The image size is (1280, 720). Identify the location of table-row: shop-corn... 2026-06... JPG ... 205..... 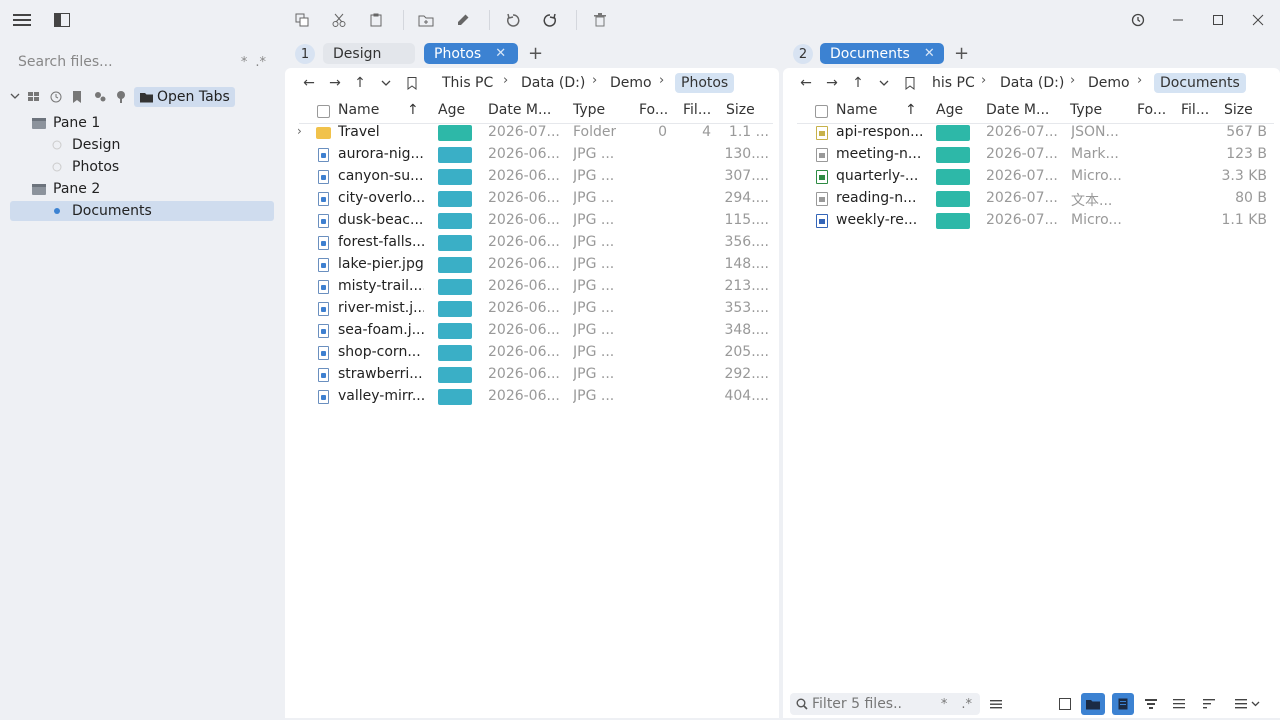
(532, 353).